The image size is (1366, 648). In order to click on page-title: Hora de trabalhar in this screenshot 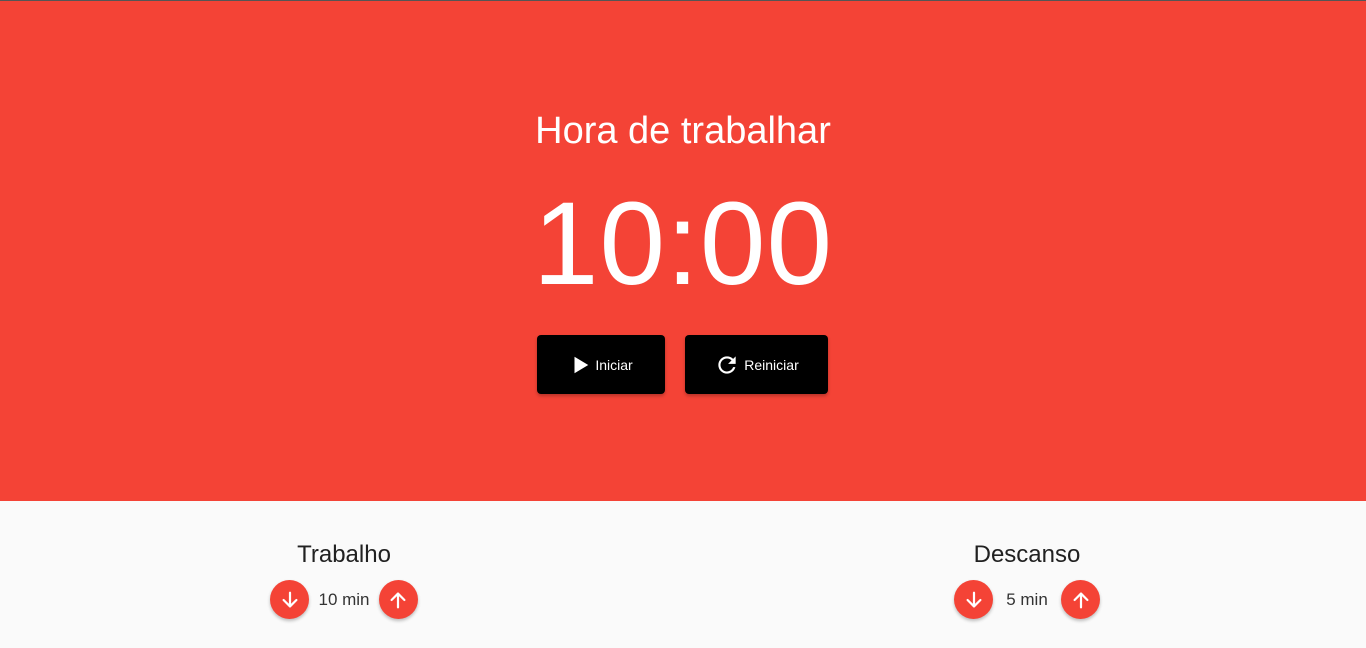, I will do `click(683, 131)`.